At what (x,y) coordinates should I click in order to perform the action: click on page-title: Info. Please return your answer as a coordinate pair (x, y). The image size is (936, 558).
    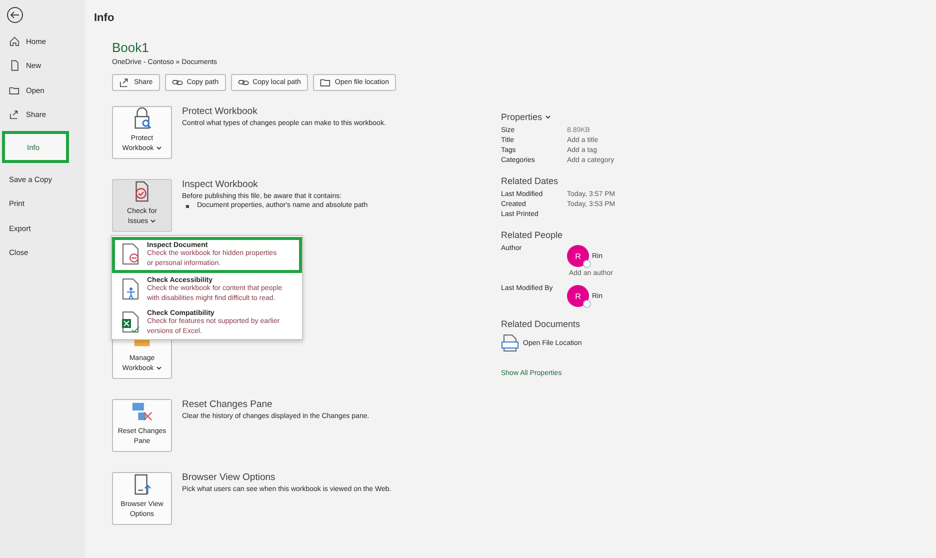
    Looking at the image, I should click on (105, 18).